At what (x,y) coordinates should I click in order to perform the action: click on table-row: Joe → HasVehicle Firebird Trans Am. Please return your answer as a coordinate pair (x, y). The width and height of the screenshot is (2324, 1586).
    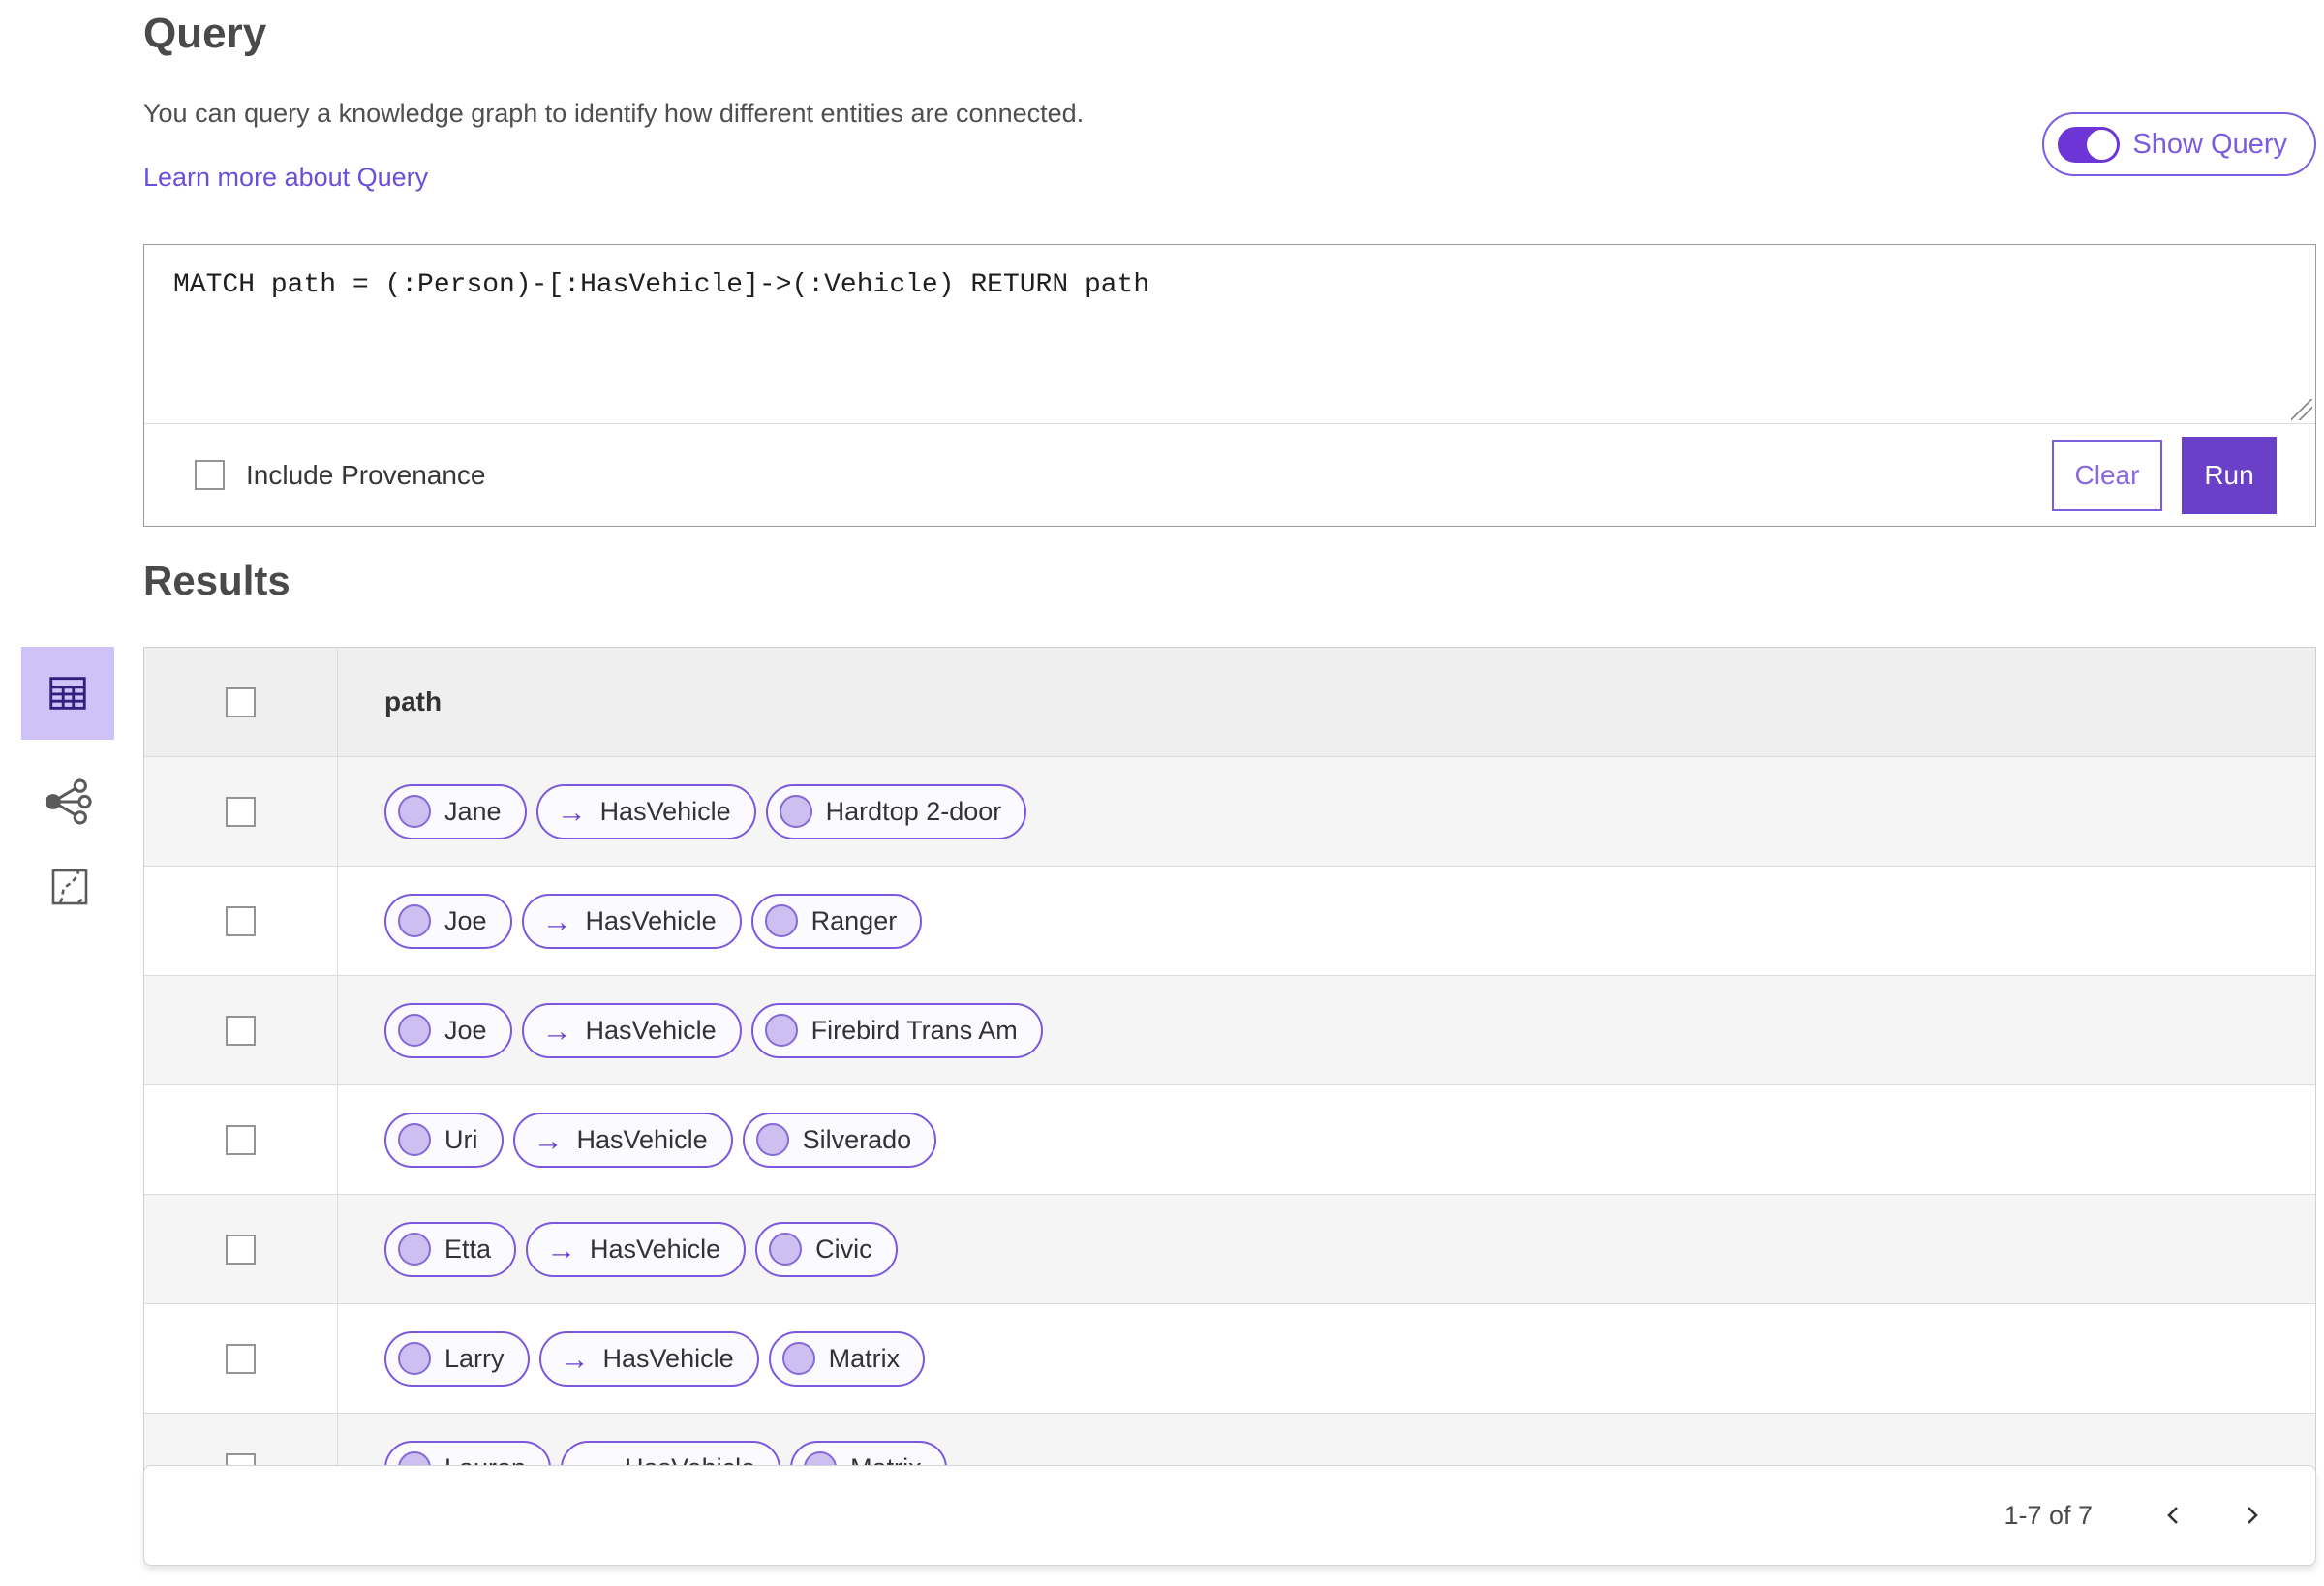
    Looking at the image, I should click on (1230, 1029).